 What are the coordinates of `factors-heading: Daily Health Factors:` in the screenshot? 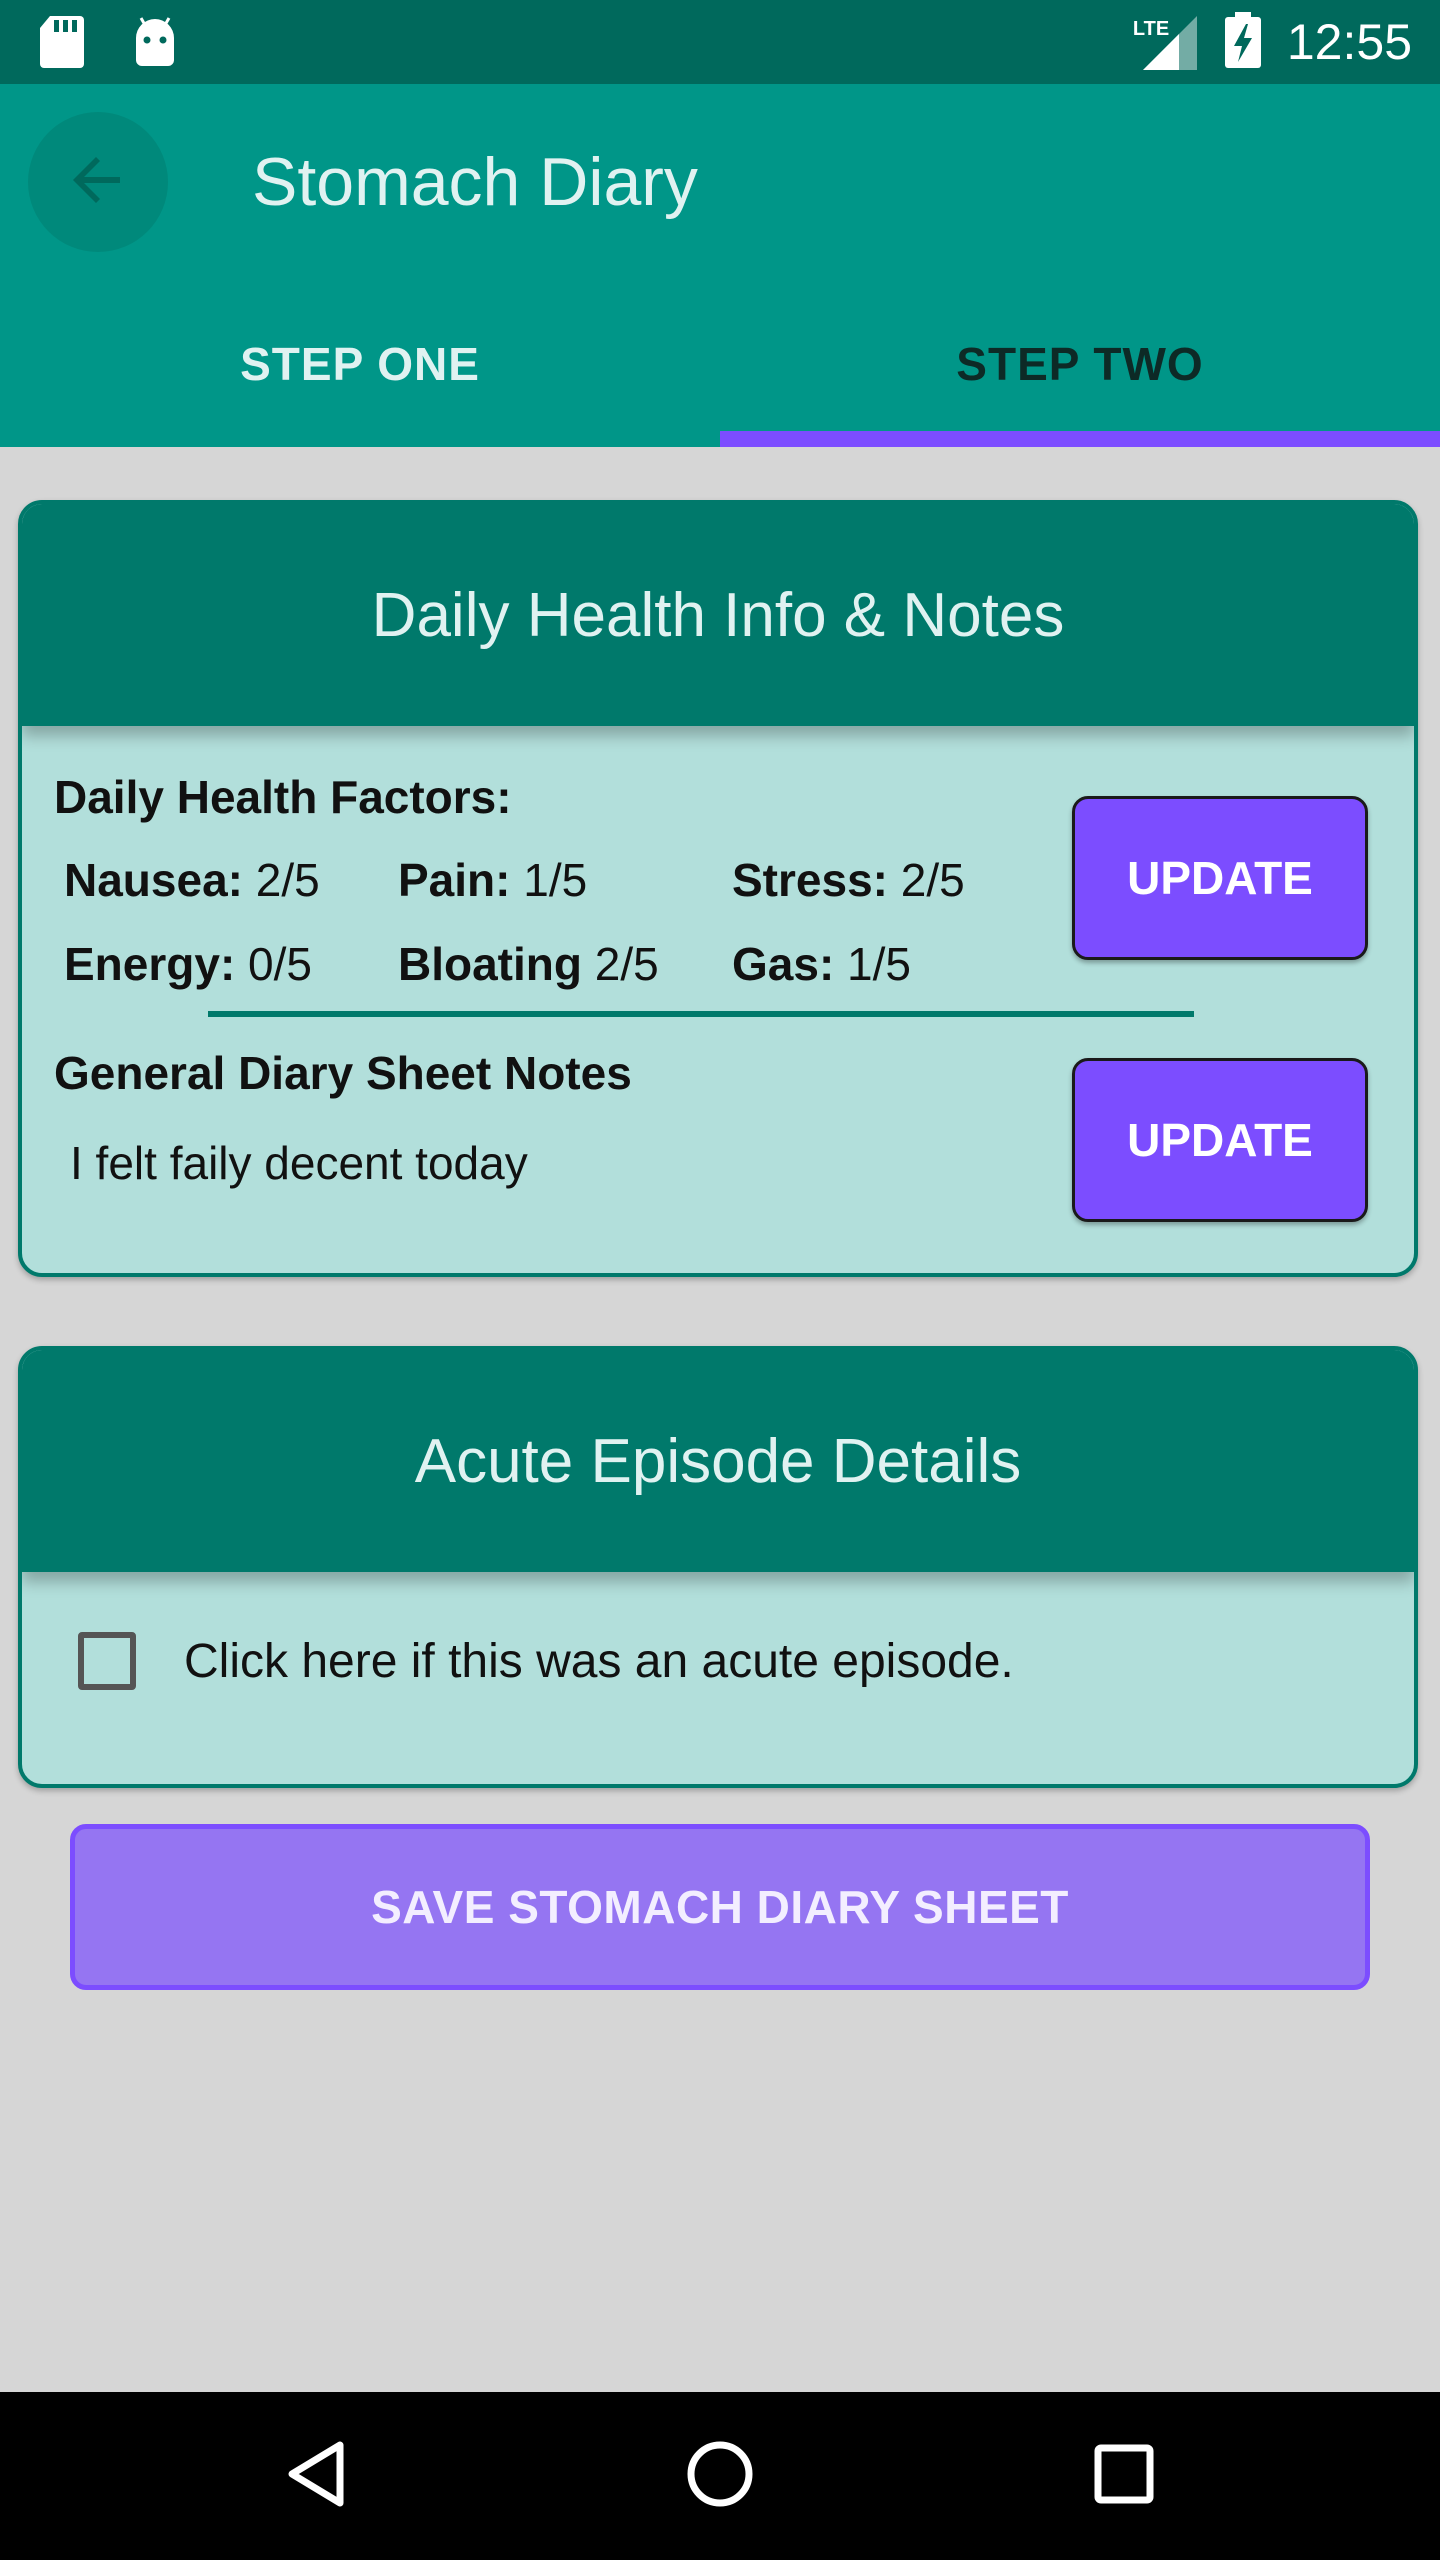 It's located at (283, 797).